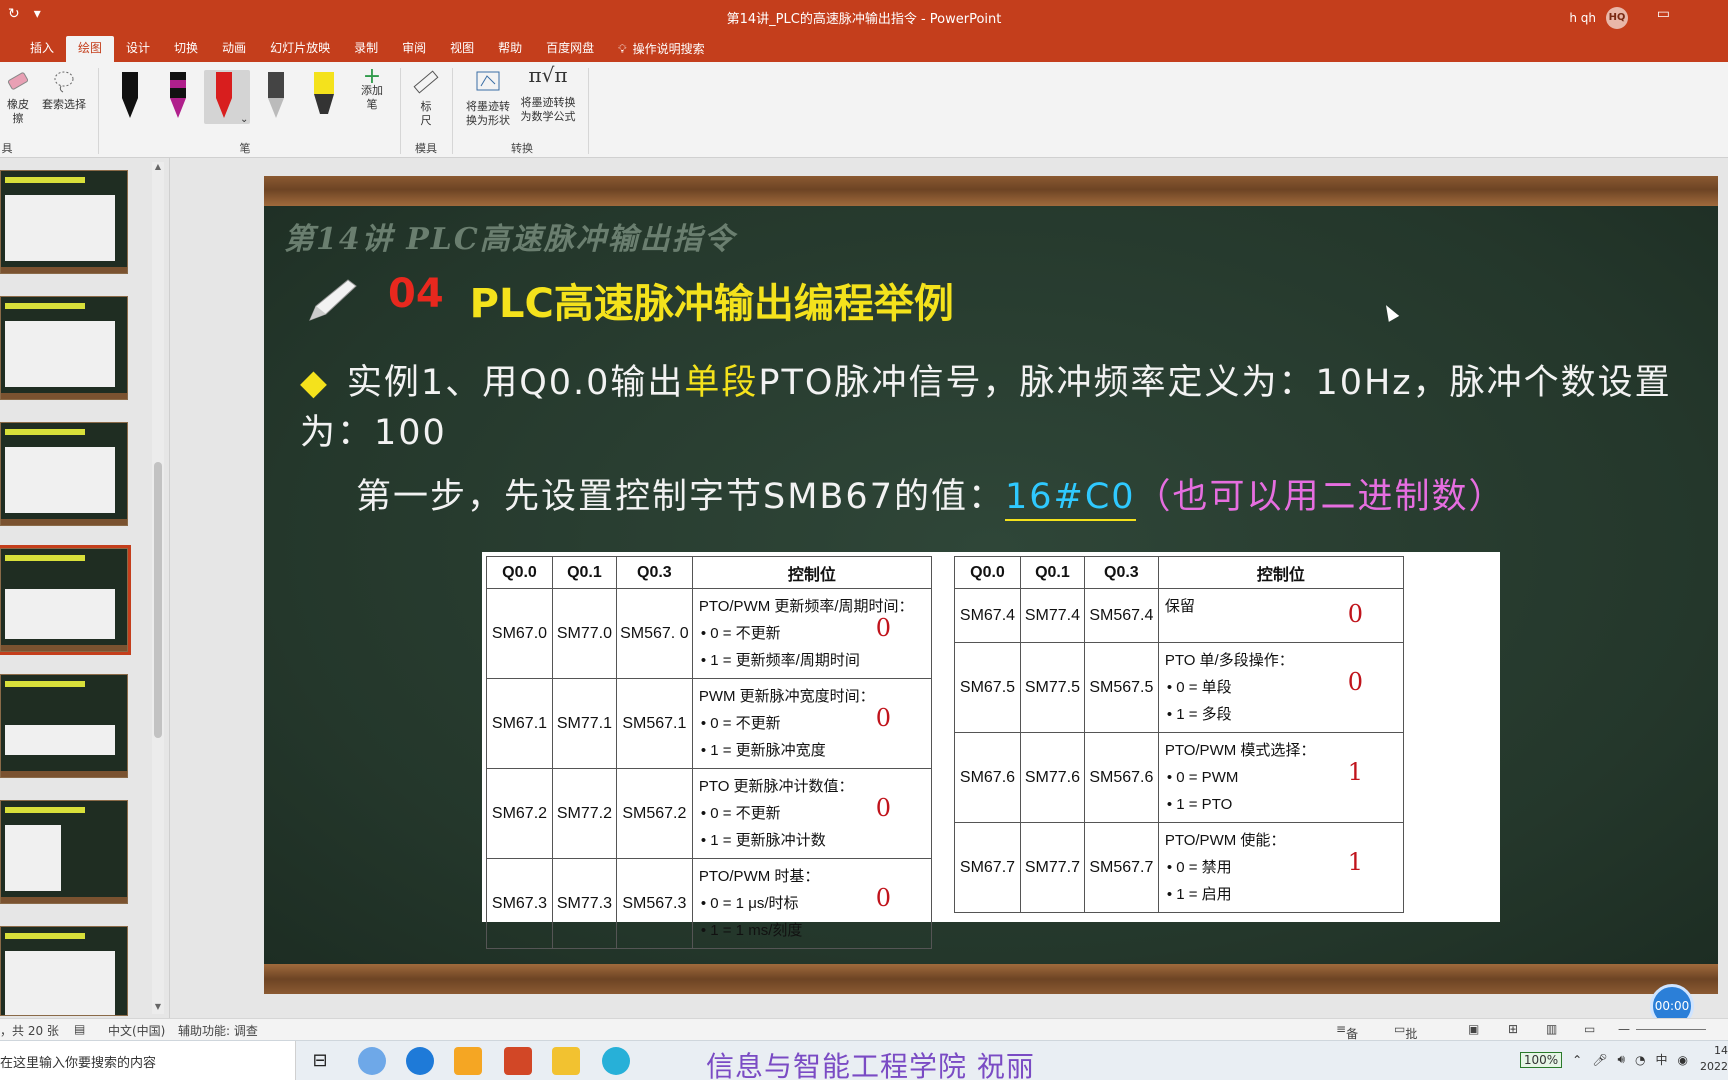  Describe the element at coordinates (776, 786) in the screenshot. I see `control-bit-title: PTO 更新脉冲计数值：` at that location.